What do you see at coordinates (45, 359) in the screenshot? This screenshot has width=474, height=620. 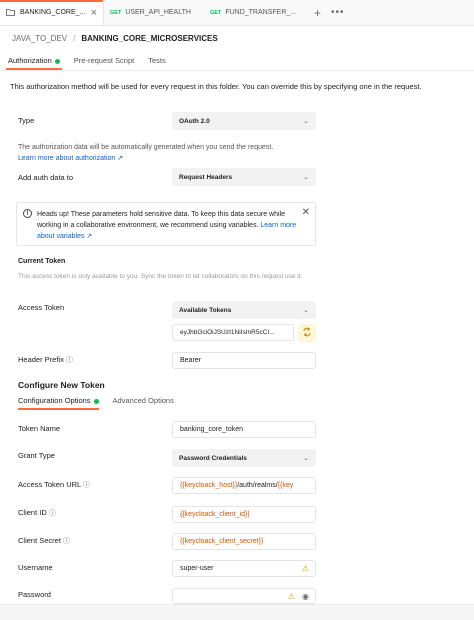 I see `header-prefix-label: Header Prefix ⓘ` at bounding box center [45, 359].